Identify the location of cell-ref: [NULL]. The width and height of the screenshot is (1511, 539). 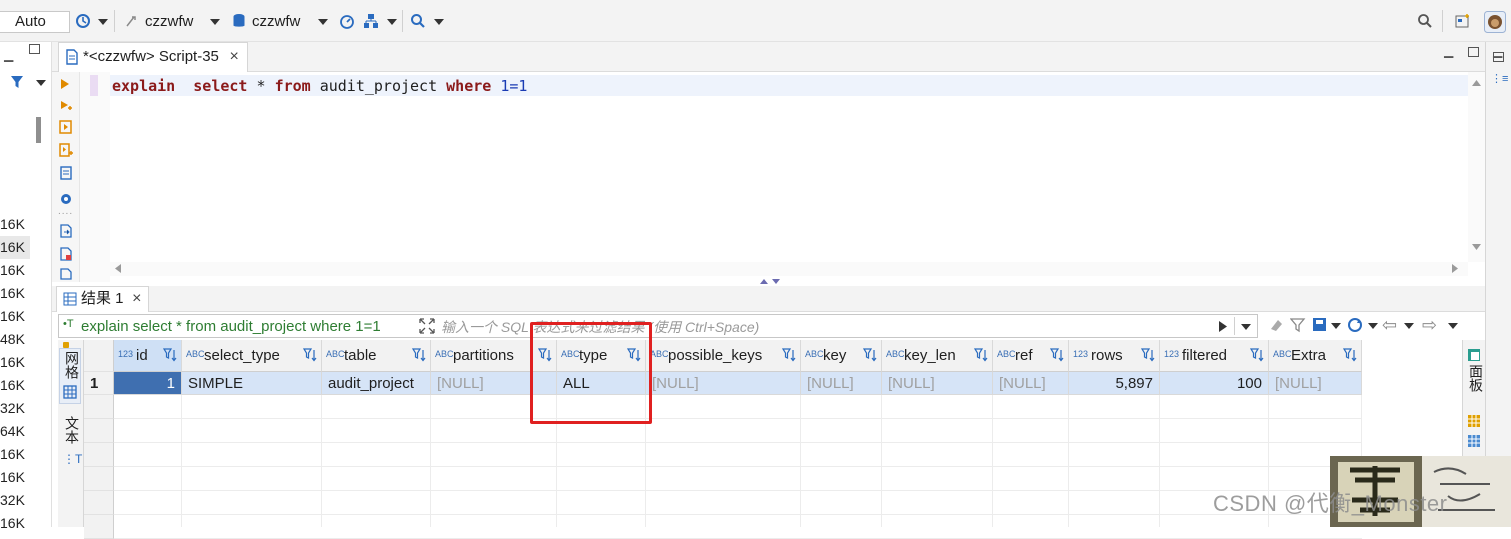
(1031, 383).